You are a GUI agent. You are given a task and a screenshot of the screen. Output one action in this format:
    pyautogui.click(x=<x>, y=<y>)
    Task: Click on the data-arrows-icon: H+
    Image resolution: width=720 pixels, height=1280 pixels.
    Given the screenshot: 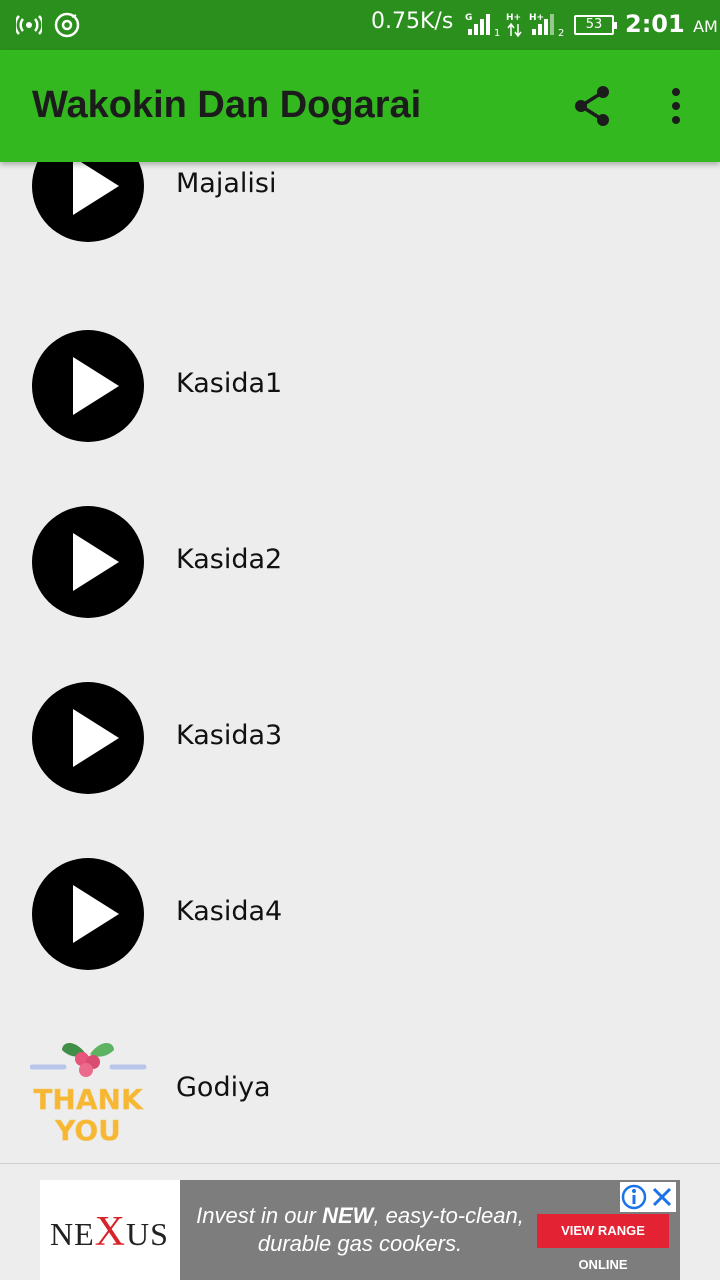 What is the action you would take?
    pyautogui.click(x=514, y=25)
    